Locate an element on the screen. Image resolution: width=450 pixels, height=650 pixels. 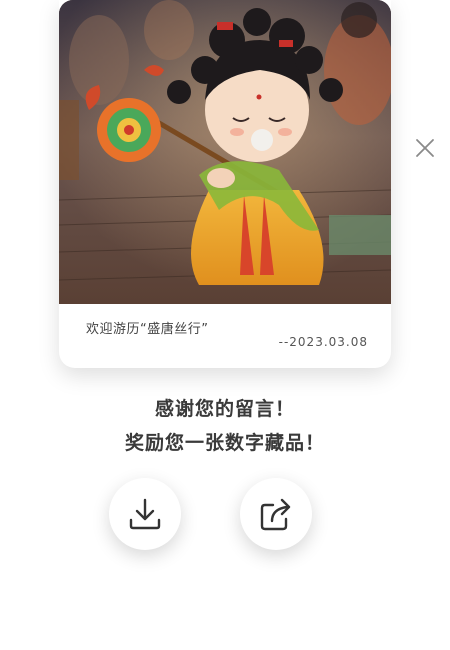
share-button is located at coordinates (276, 514).